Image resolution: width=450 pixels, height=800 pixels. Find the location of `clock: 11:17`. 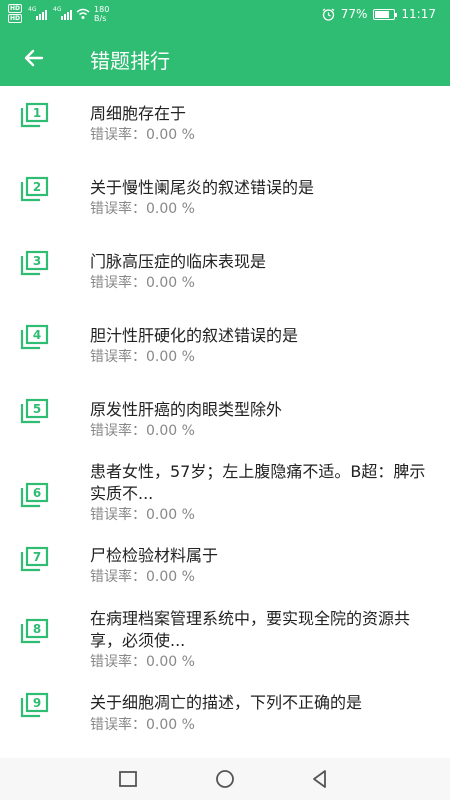

clock: 11:17 is located at coordinates (418, 14).